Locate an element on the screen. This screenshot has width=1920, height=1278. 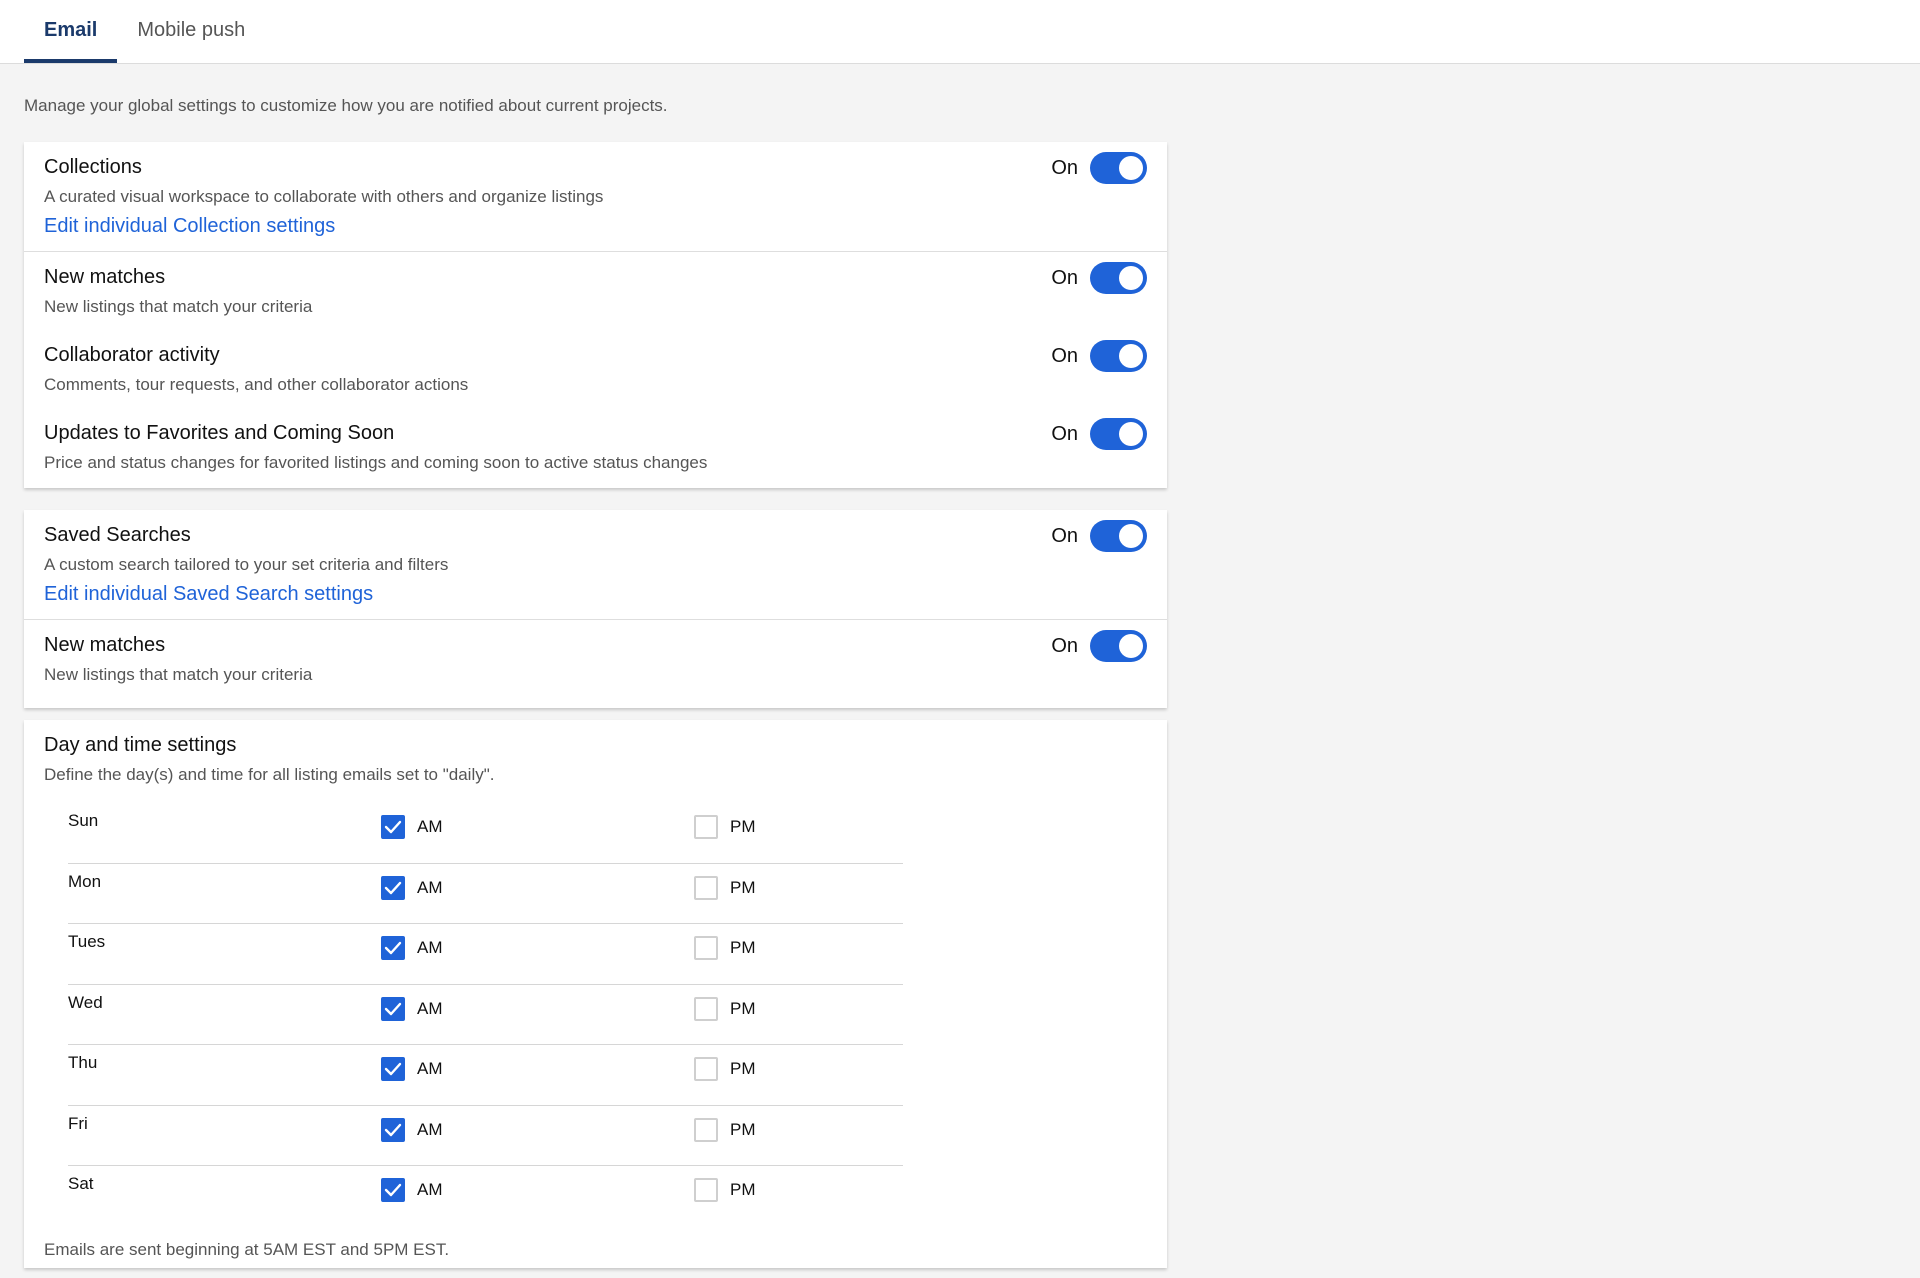
day-row: Fri AM PM is located at coordinates (485, 1136).